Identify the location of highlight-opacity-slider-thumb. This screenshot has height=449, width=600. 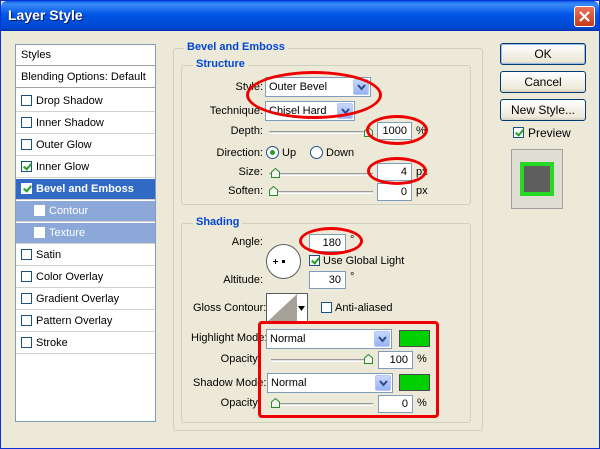
(368, 359).